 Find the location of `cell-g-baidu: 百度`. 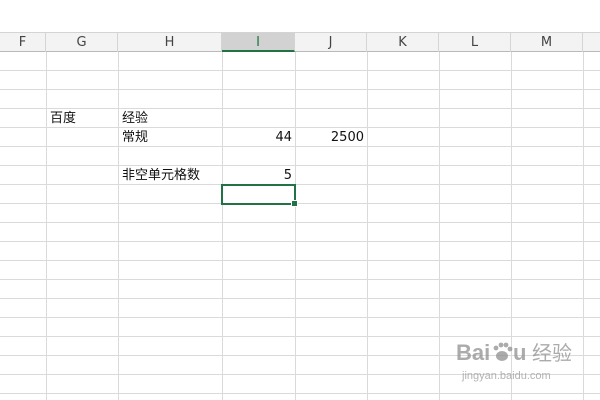

cell-g-baidu: 百度 is located at coordinates (83, 118).